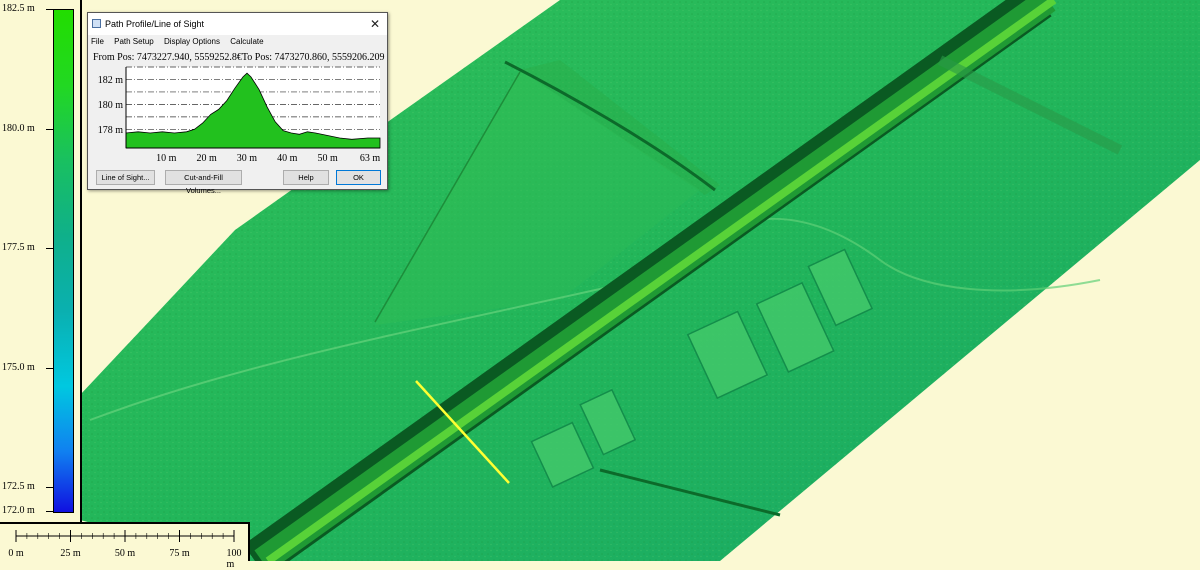  What do you see at coordinates (237, 24) in the screenshot?
I see `dialog-titlebar: Path Profile/Line of Sight ✕` at bounding box center [237, 24].